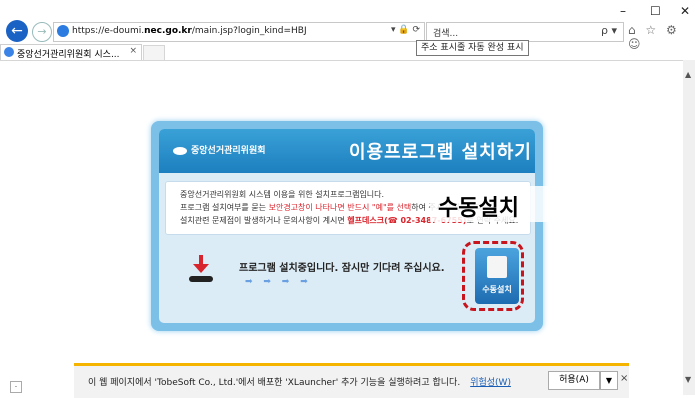  What do you see at coordinates (440, 152) in the screenshot?
I see `panel-title: 이용프로그램 설치하기` at bounding box center [440, 152].